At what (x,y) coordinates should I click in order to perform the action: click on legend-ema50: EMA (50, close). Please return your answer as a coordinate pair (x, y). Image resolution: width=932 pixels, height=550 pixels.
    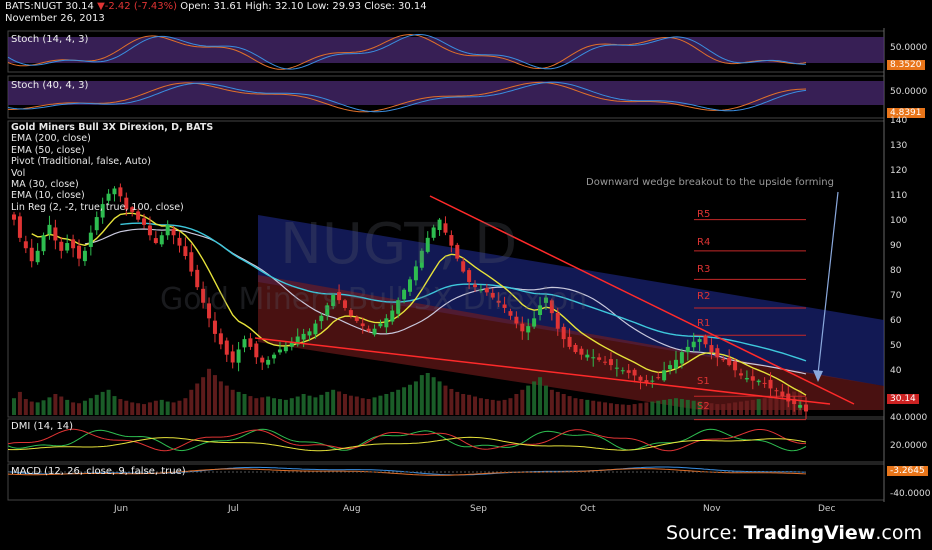
    Looking at the image, I should click on (112, 150).